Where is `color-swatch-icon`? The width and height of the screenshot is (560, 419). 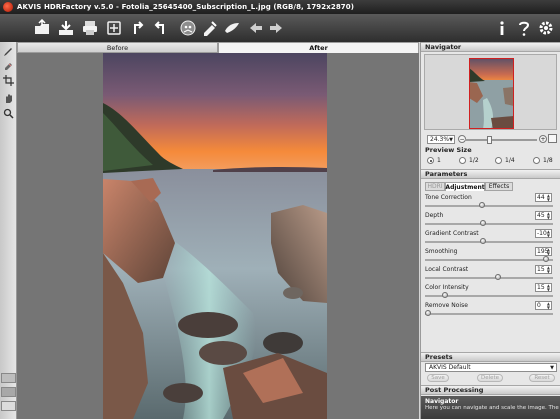
color-swatch-icon is located at coordinates (8, 378).